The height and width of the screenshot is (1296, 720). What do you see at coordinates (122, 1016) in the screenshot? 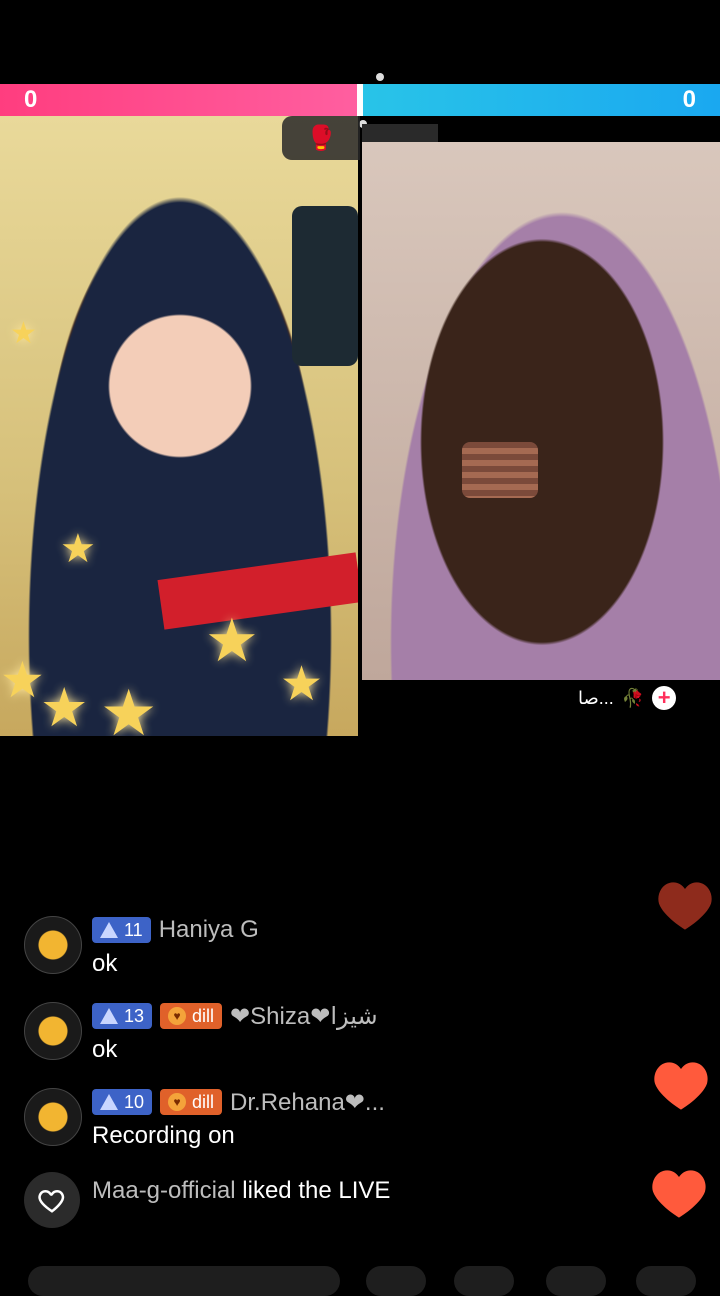
I see `level-badge: 13` at bounding box center [122, 1016].